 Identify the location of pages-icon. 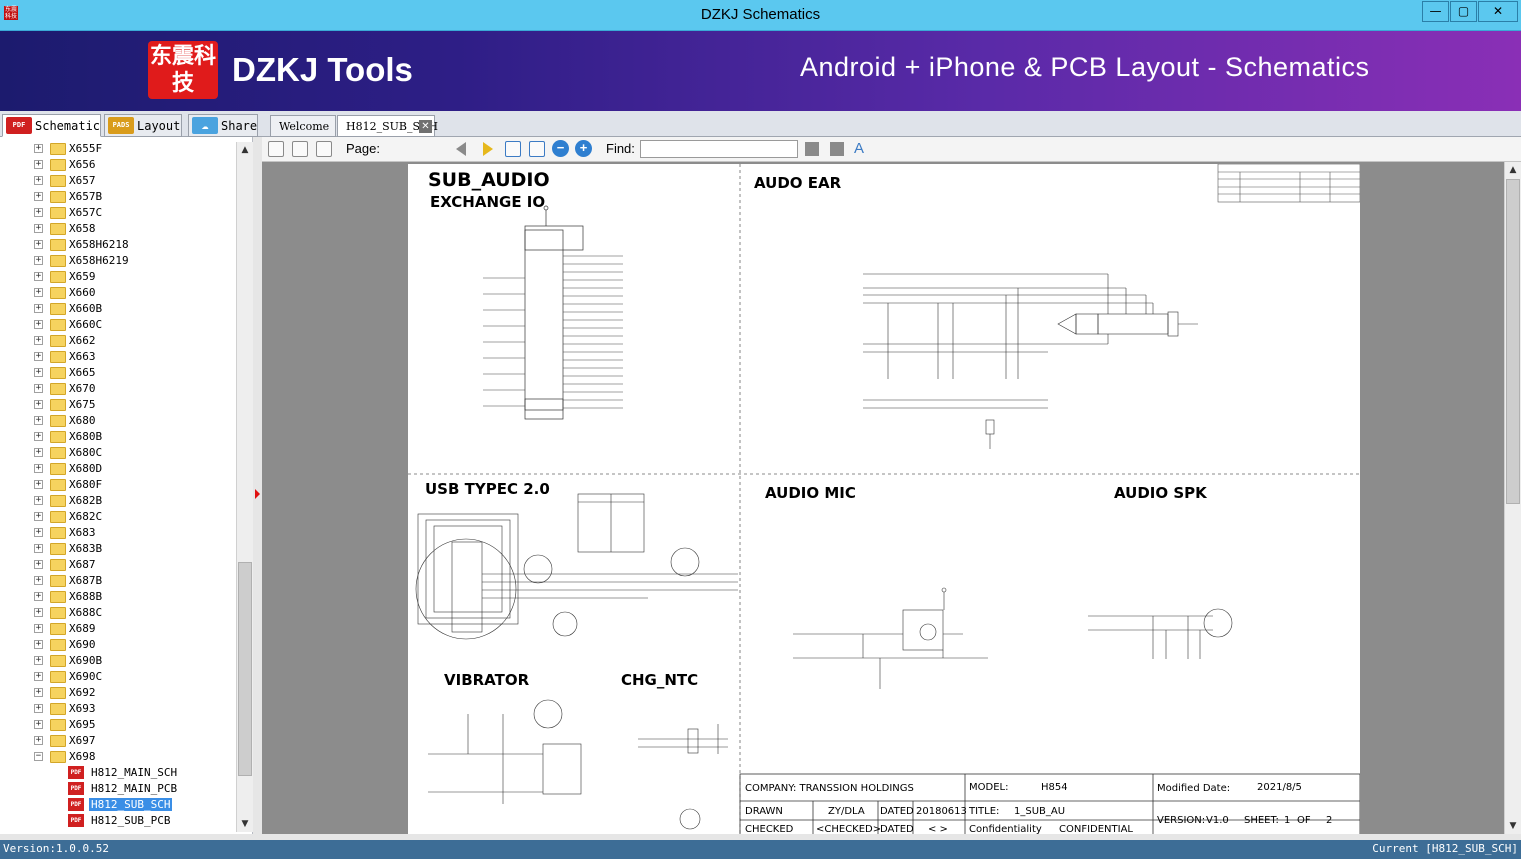
(324, 149).